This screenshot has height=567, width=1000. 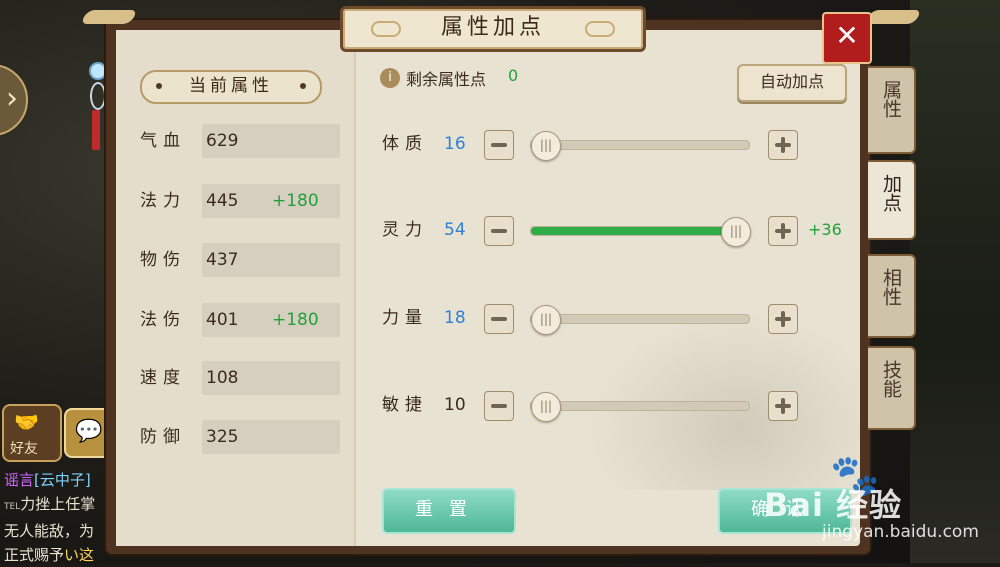 I want to click on attribute-row-strength: 力量 18 |||, so click(x=617, y=318).